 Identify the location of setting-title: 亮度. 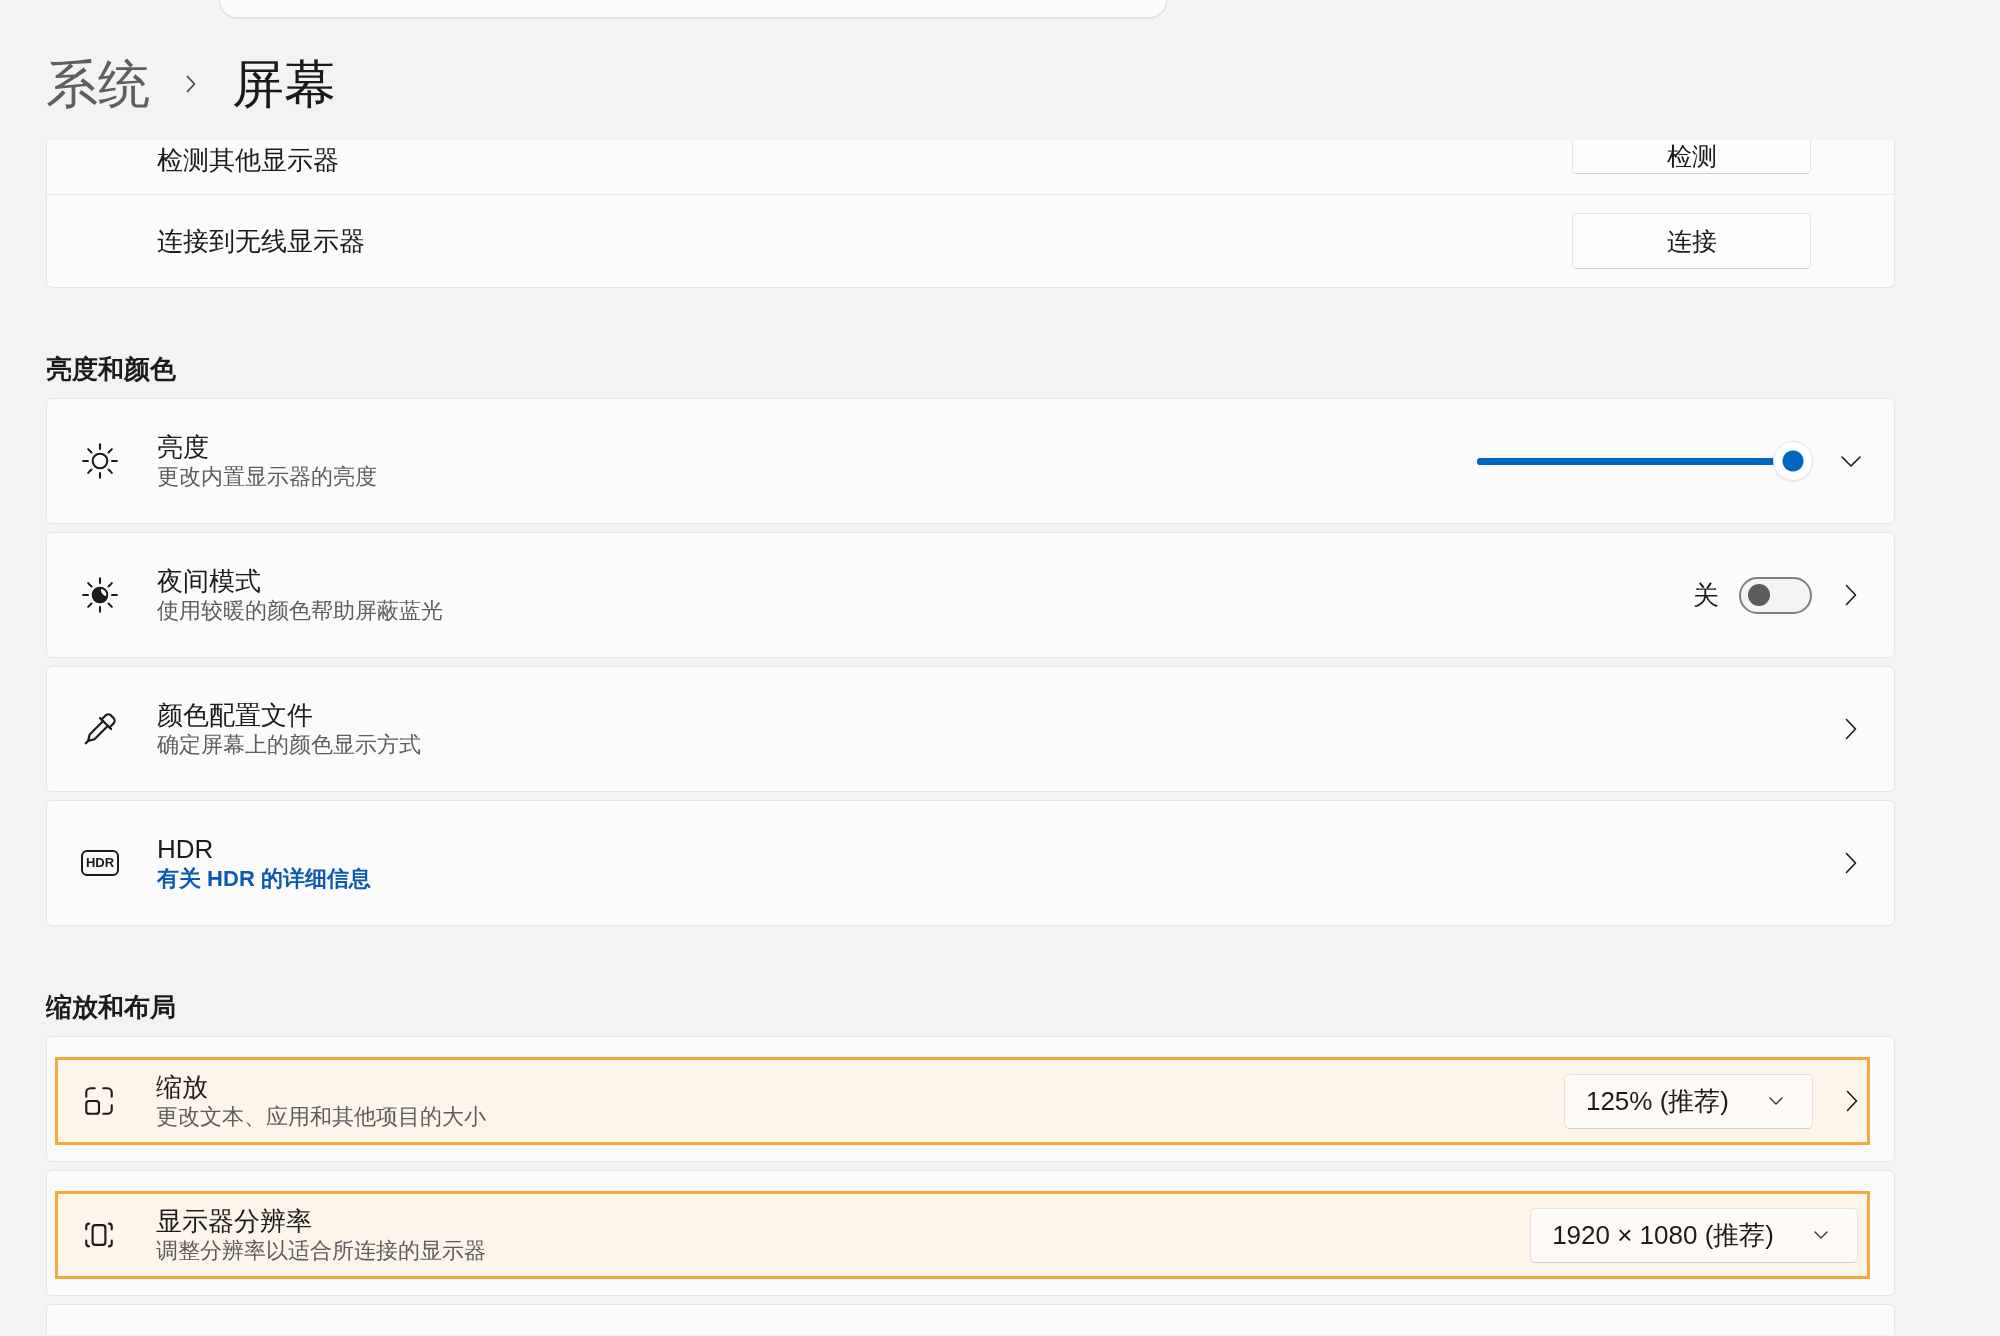
(183, 447).